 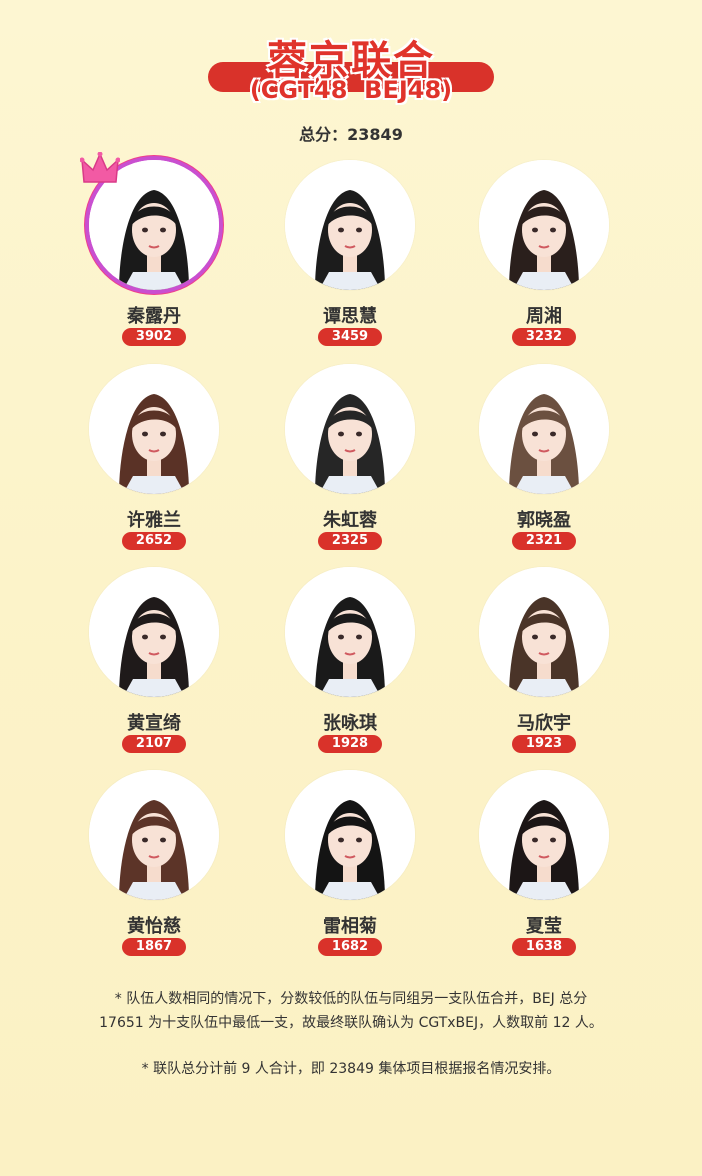 What do you see at coordinates (154, 337) in the screenshot?
I see `member-score-badge: 3902` at bounding box center [154, 337].